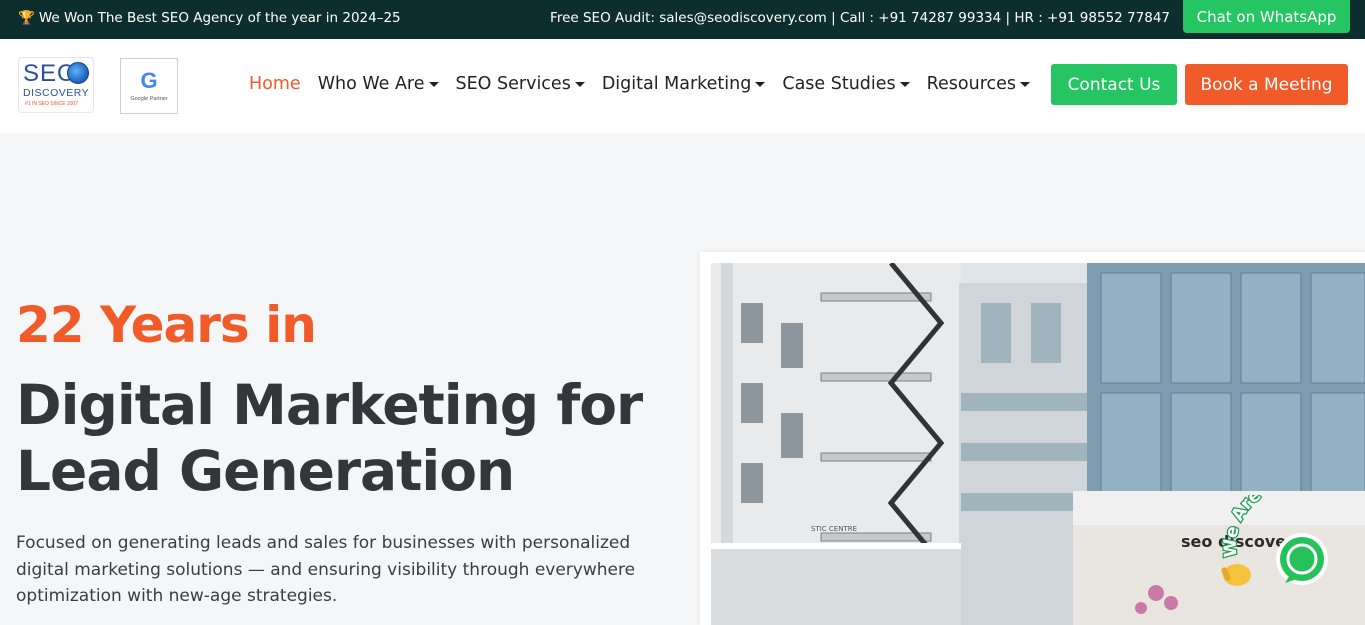  I want to click on nav-who-we-are: Who We Are, so click(378, 84).